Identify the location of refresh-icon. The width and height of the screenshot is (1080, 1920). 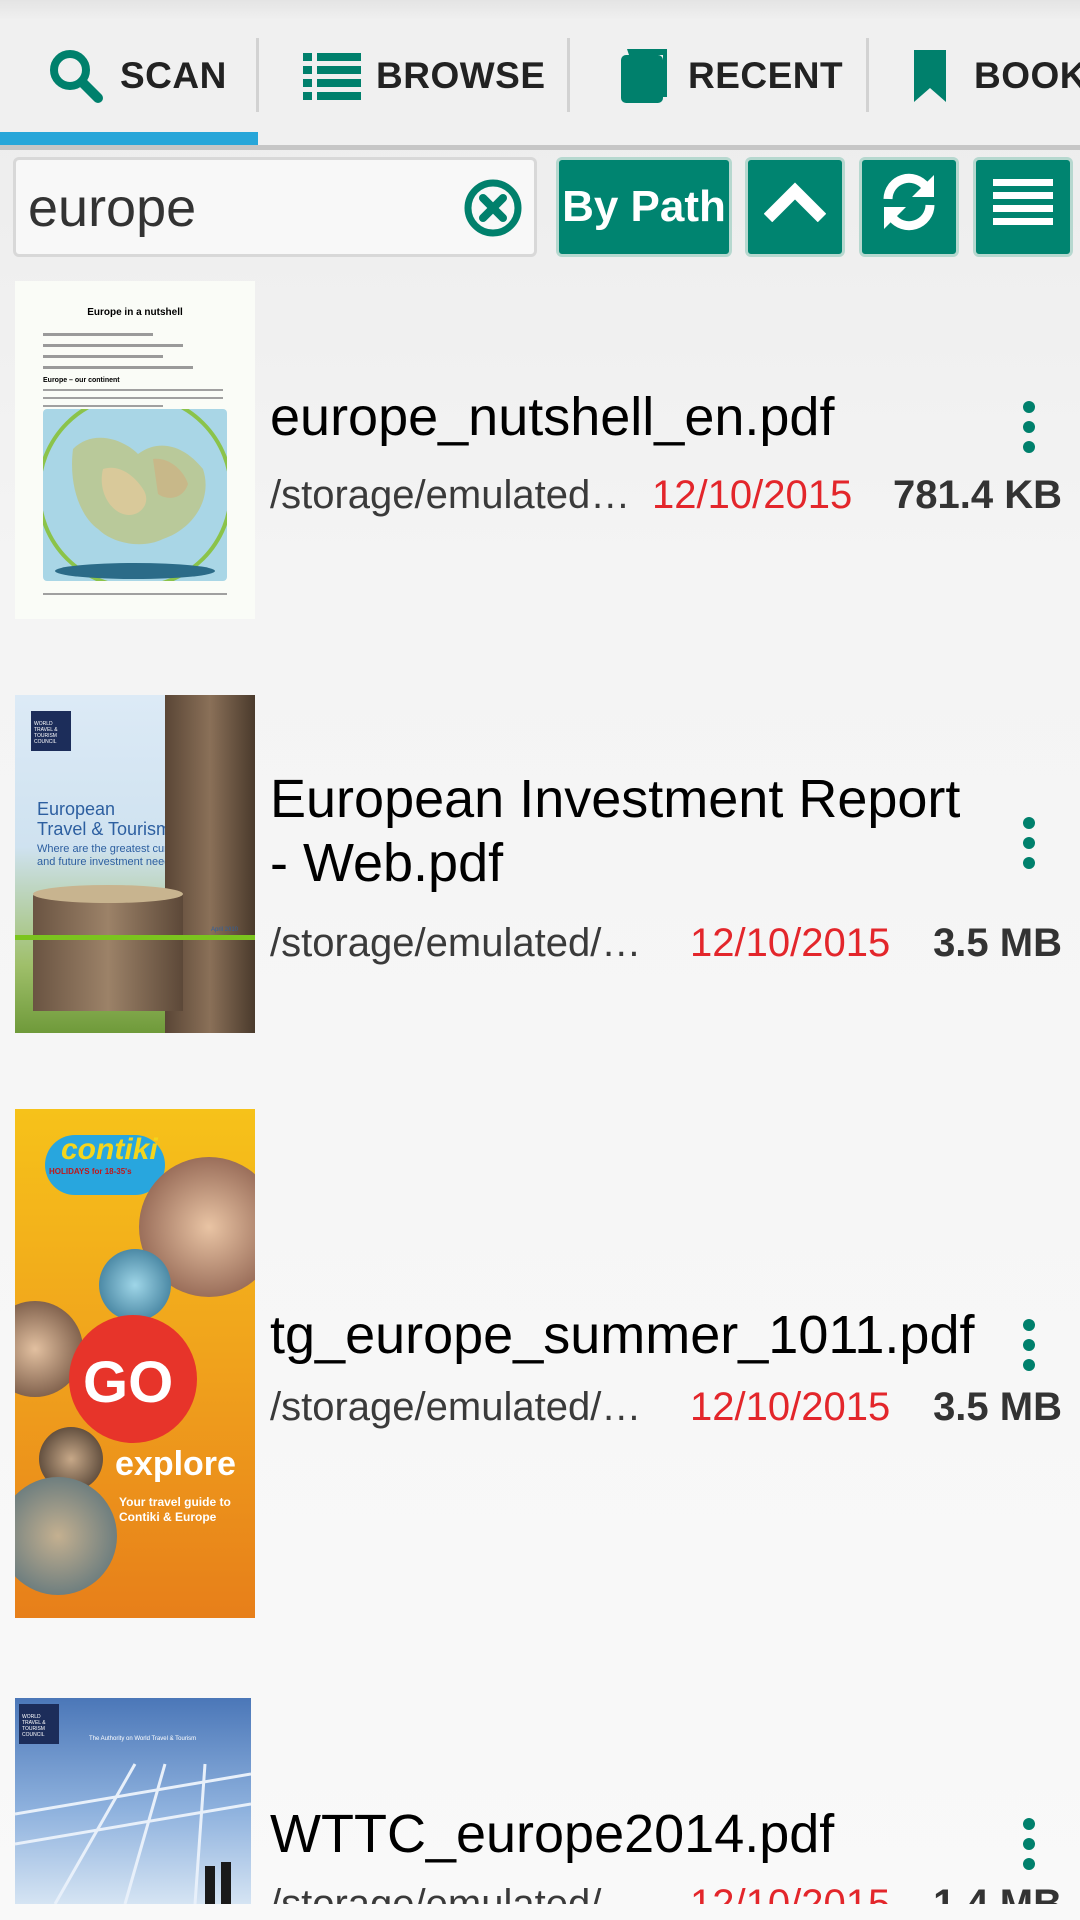
(909, 207).